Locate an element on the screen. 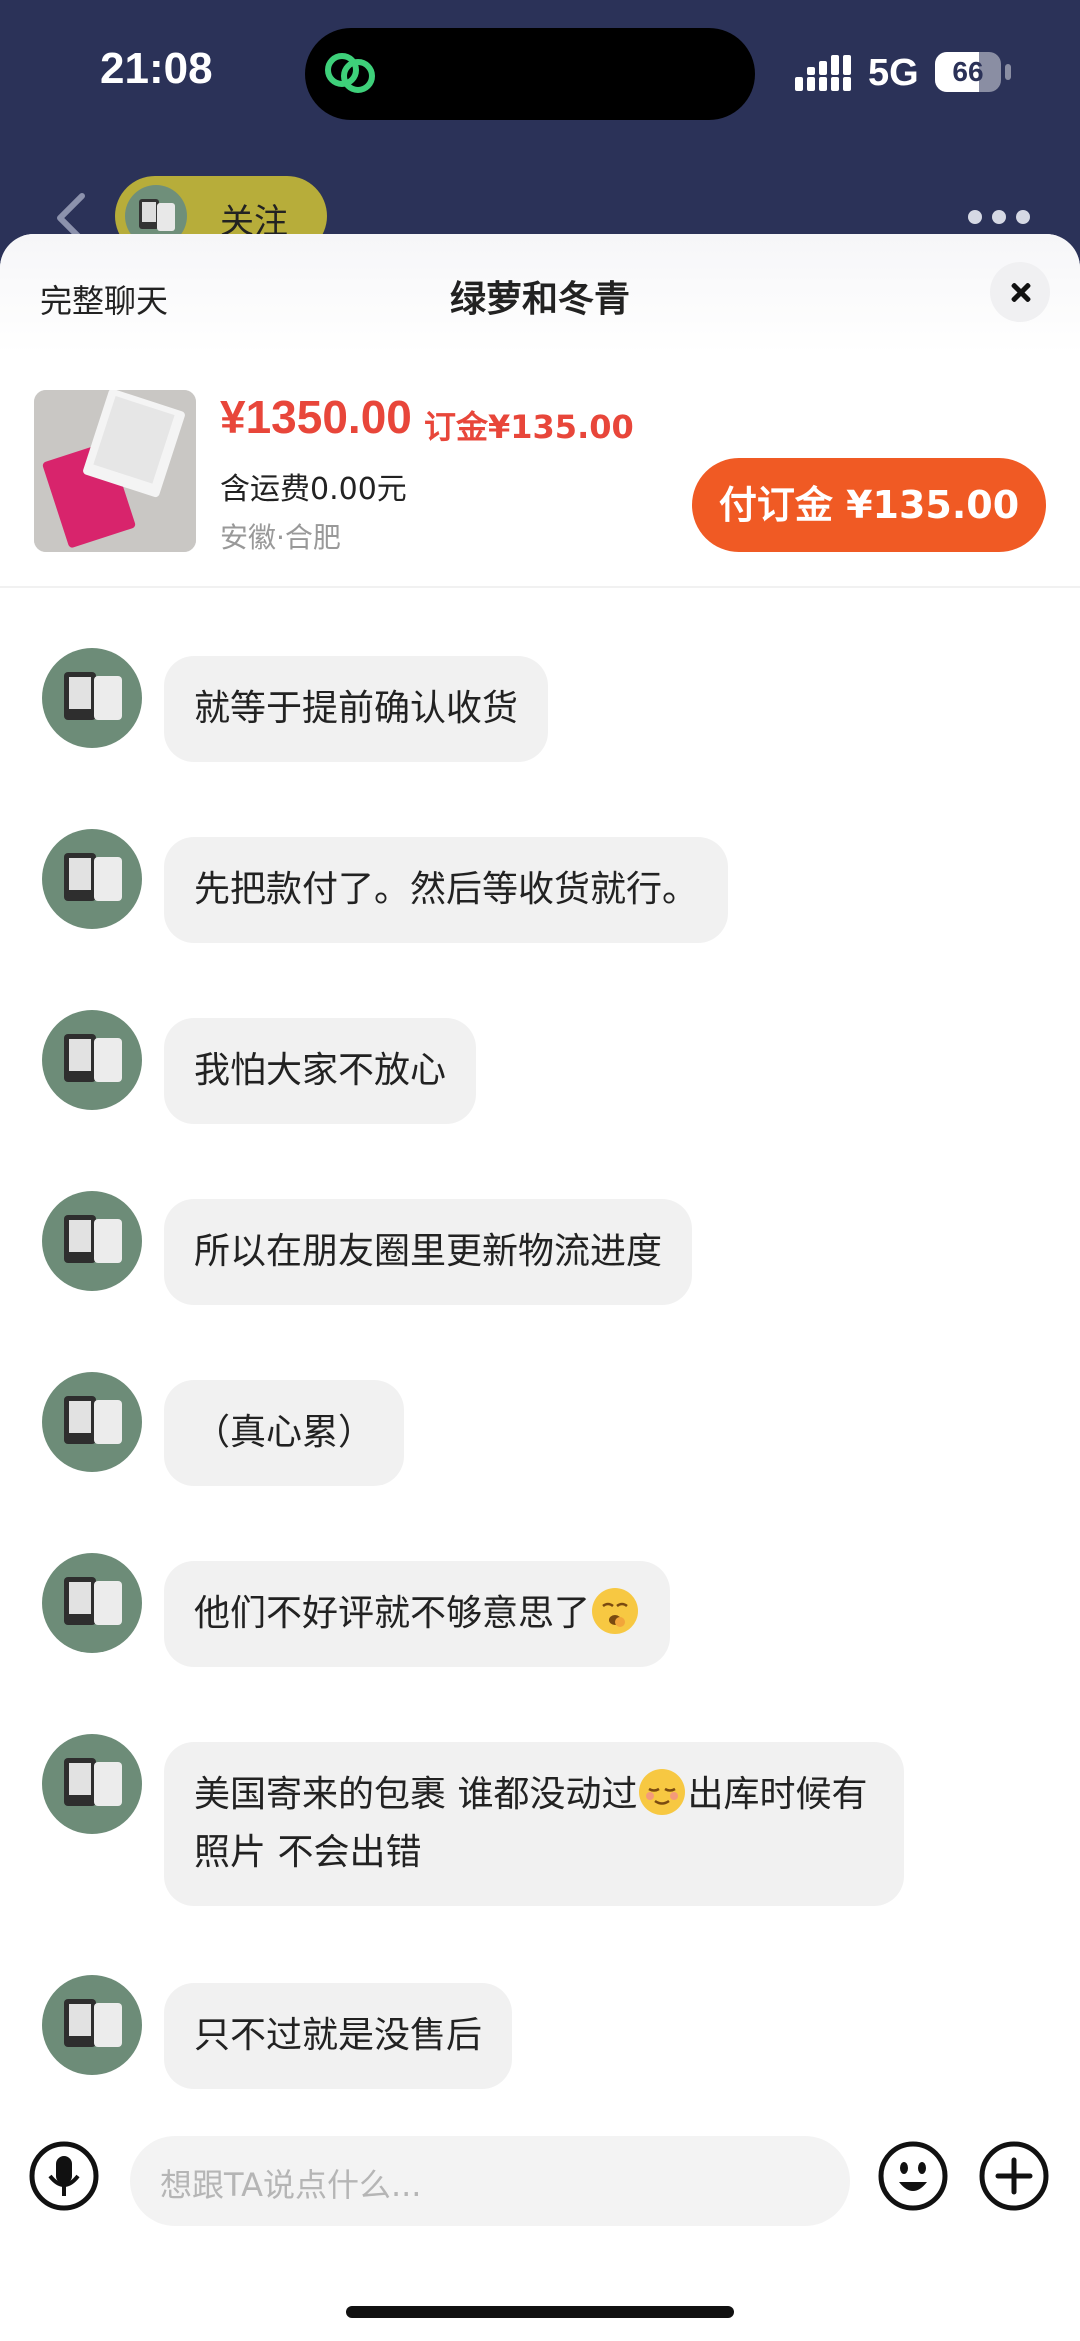 This screenshot has width=1080, height=2341. message-text: 美国寄来的包裹 谁都没动过 is located at coordinates (416, 1794).